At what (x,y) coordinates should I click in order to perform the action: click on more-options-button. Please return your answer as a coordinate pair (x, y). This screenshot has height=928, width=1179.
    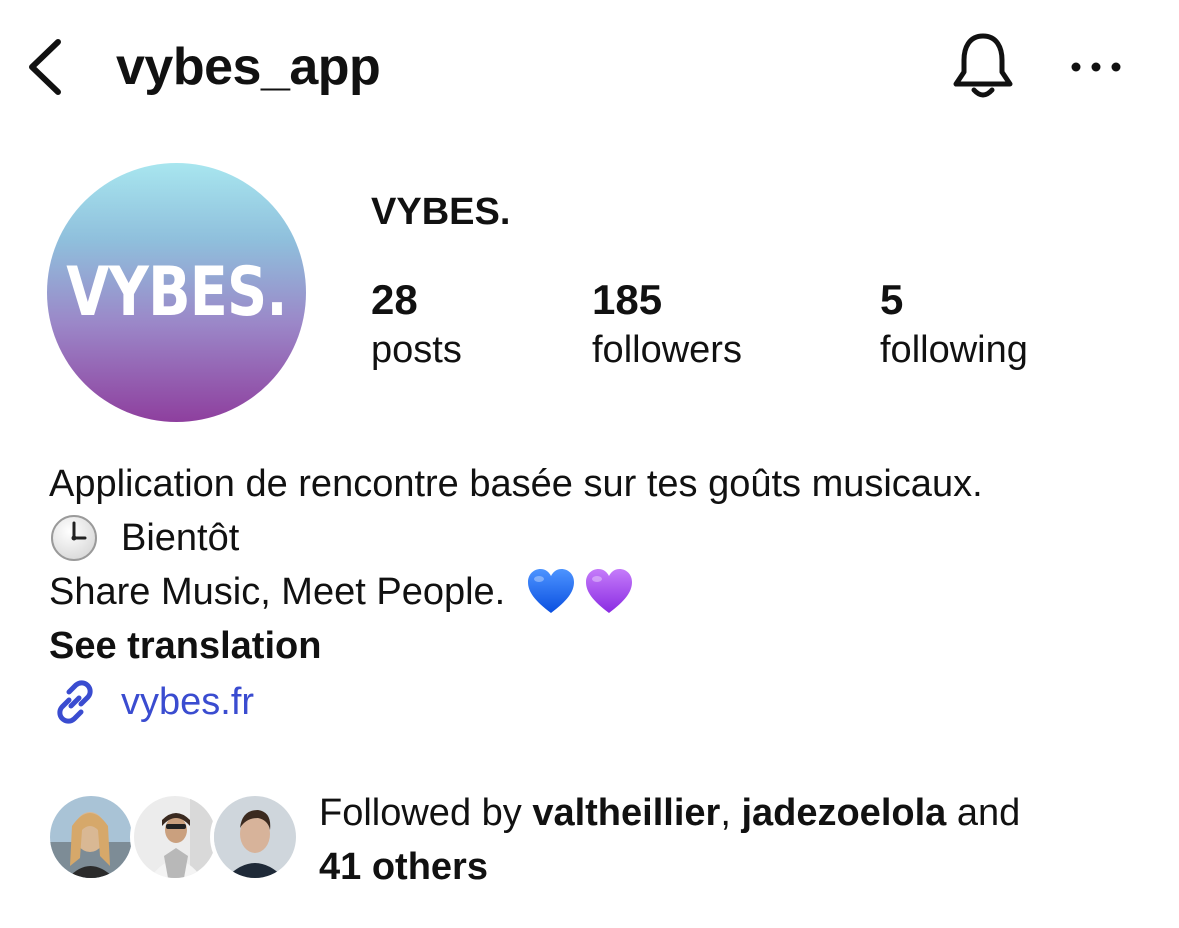
    Looking at the image, I should click on (1096, 67).